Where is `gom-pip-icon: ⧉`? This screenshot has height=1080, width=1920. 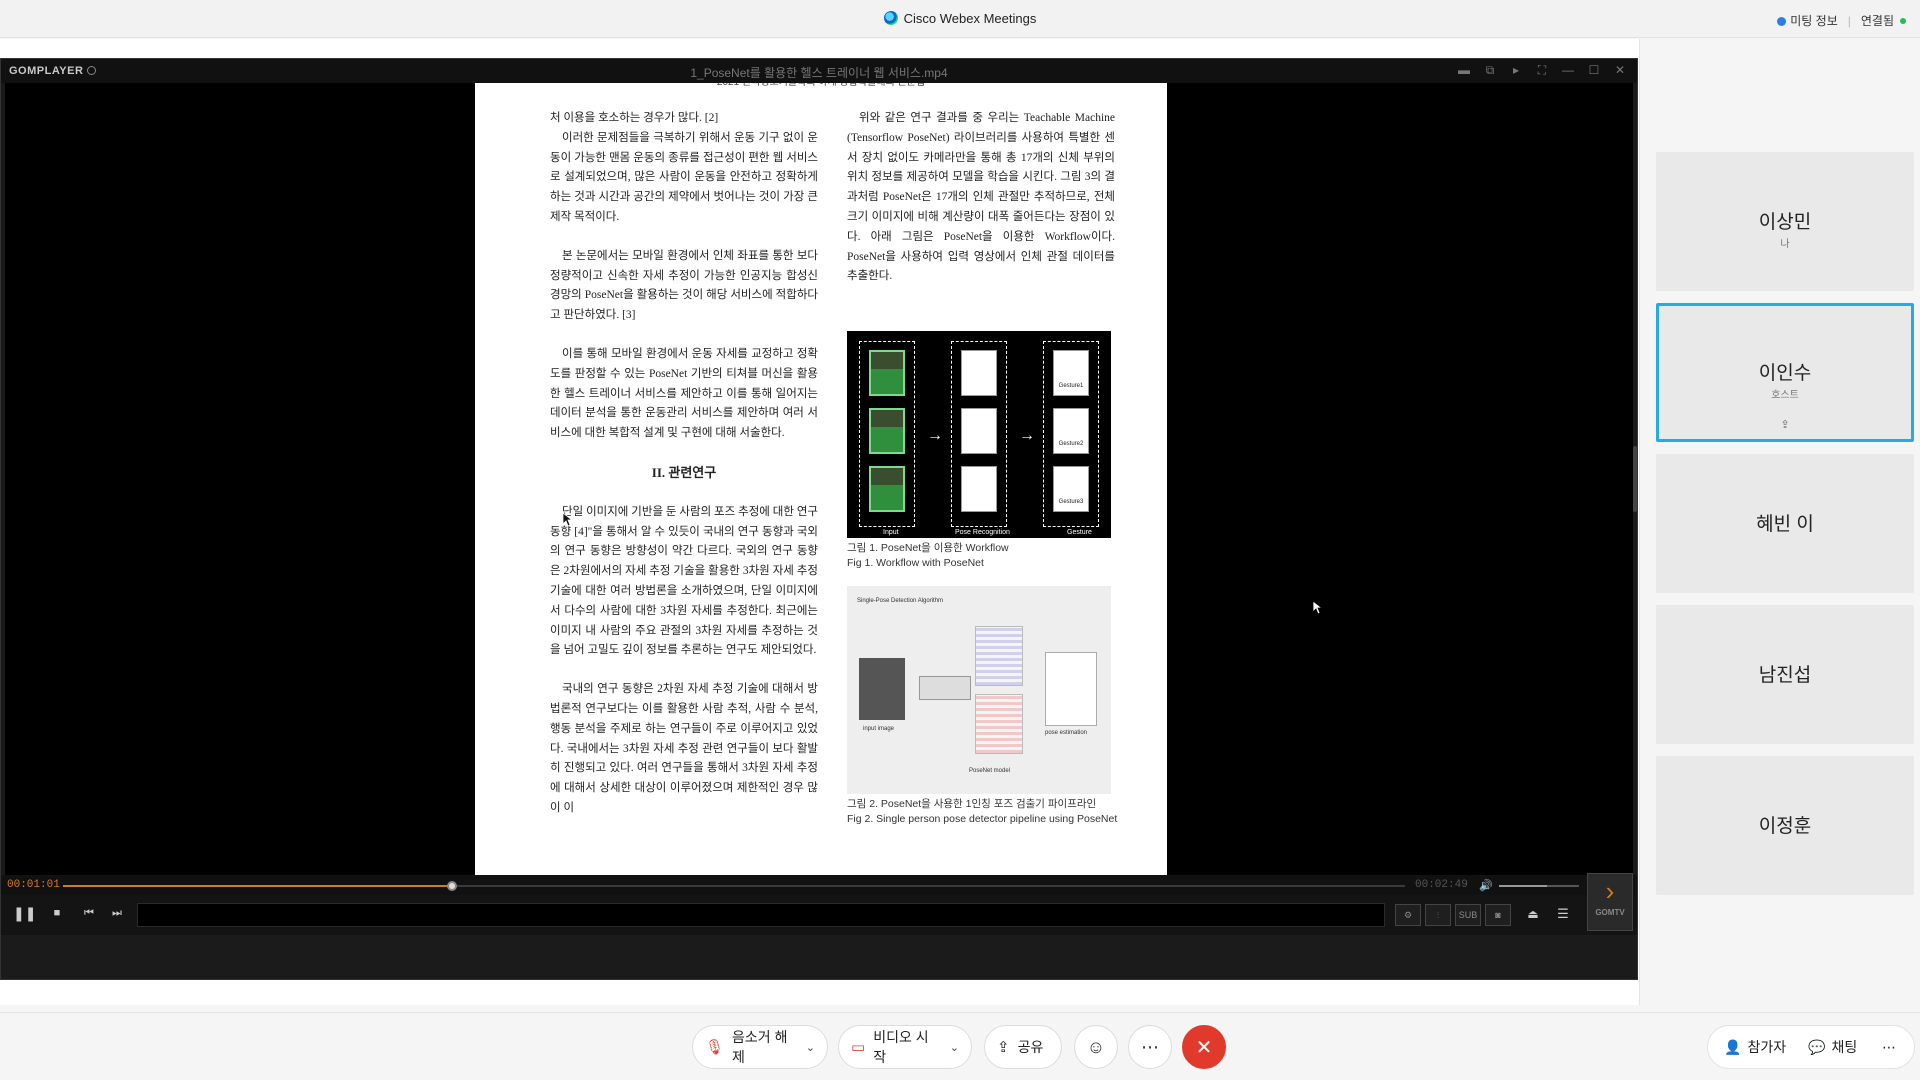 gom-pip-icon: ⧉ is located at coordinates (1490, 70).